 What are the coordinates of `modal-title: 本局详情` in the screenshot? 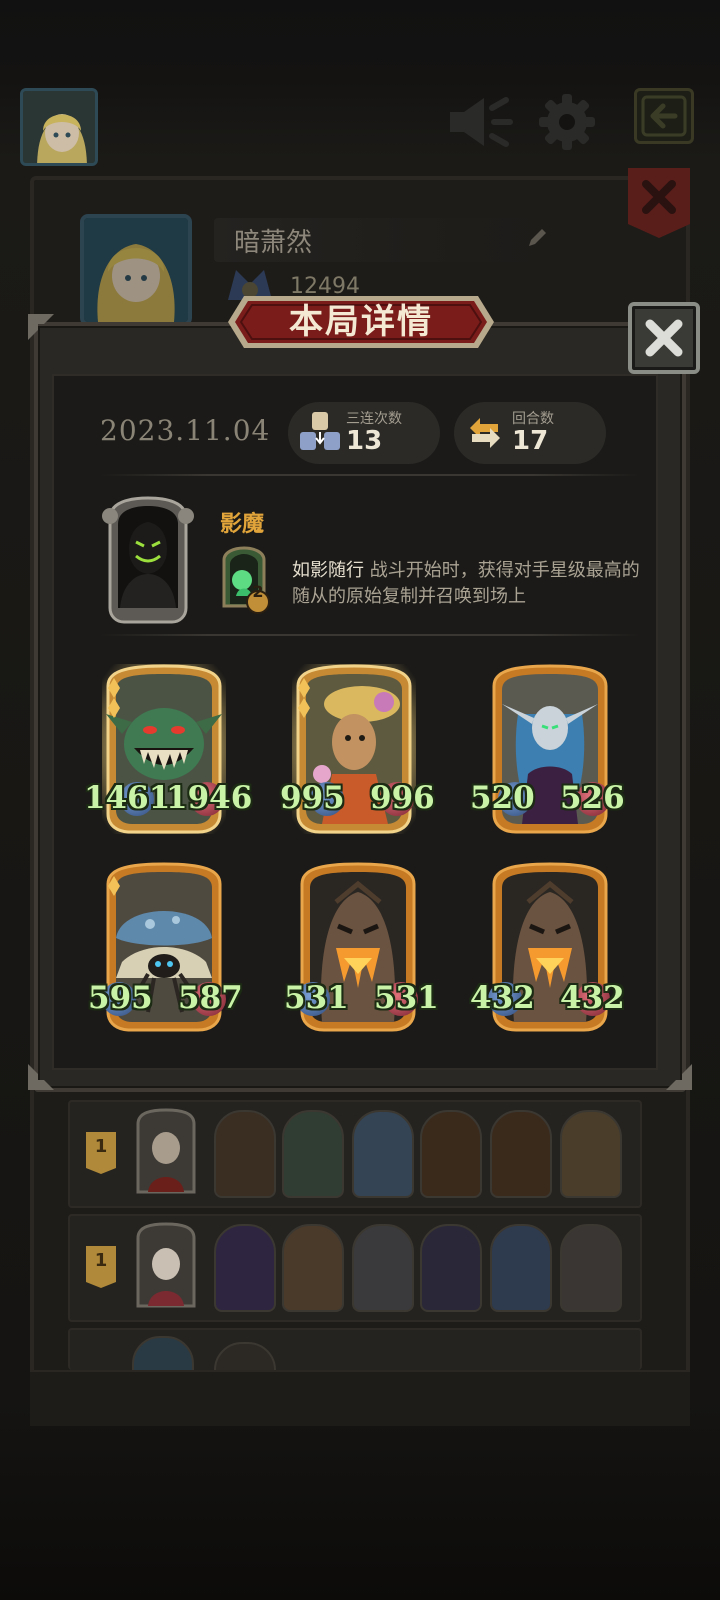 It's located at (361, 322).